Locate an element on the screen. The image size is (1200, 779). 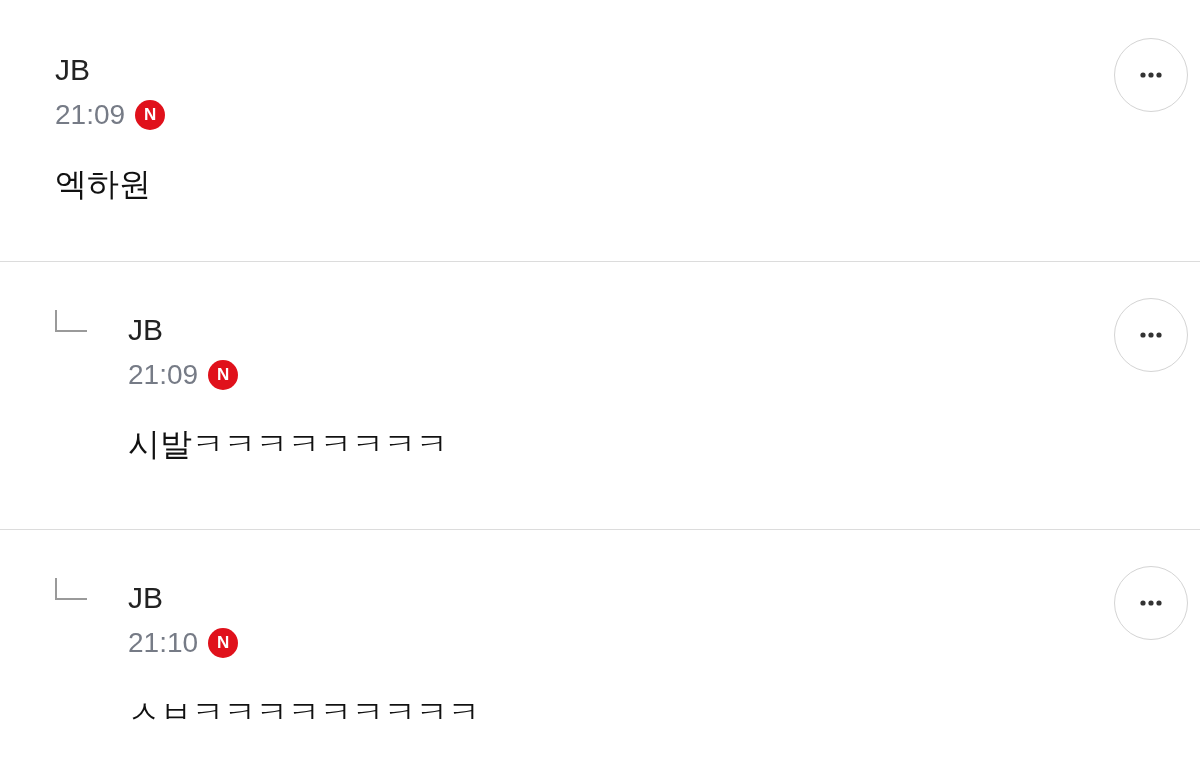
comment-text: ㅅㅂㅋㅋㅋㅋㅋㅋㅋㅋㅋ is located at coordinates (304, 712).